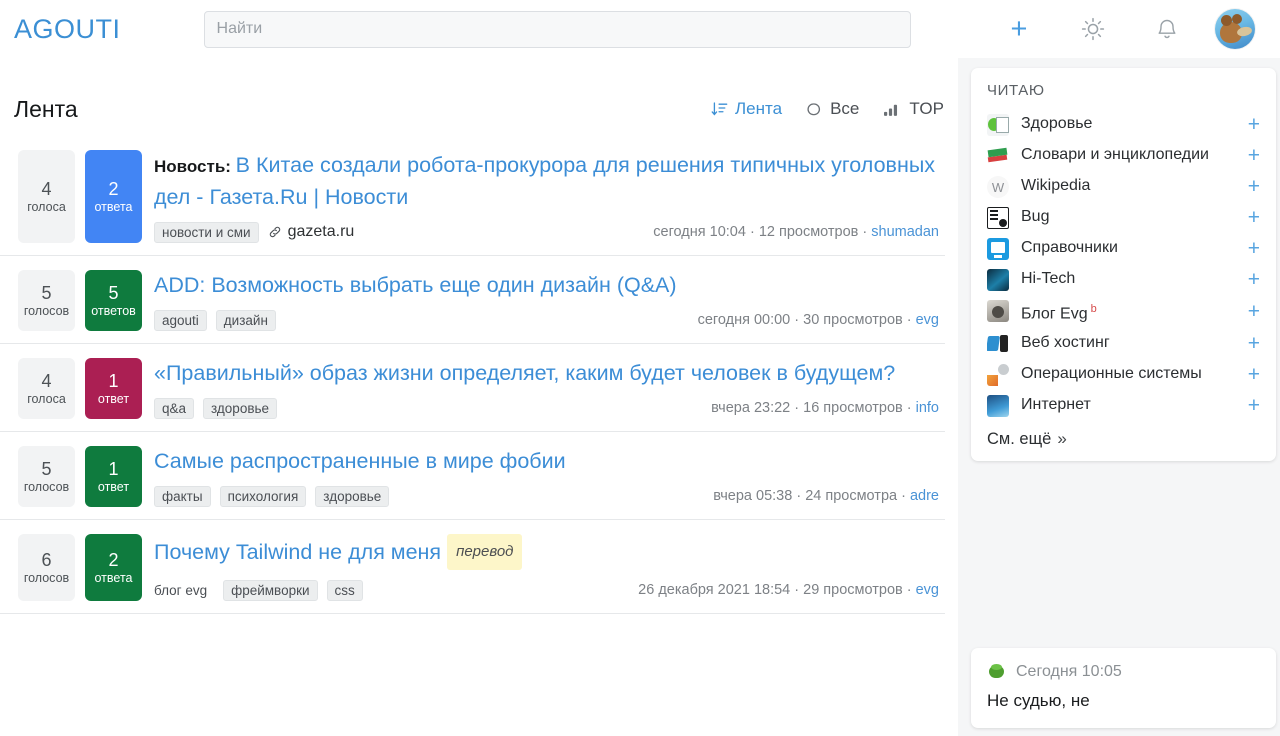 The height and width of the screenshot is (736, 1280). What do you see at coordinates (998, 218) in the screenshot?
I see `bug-report-icon` at bounding box center [998, 218].